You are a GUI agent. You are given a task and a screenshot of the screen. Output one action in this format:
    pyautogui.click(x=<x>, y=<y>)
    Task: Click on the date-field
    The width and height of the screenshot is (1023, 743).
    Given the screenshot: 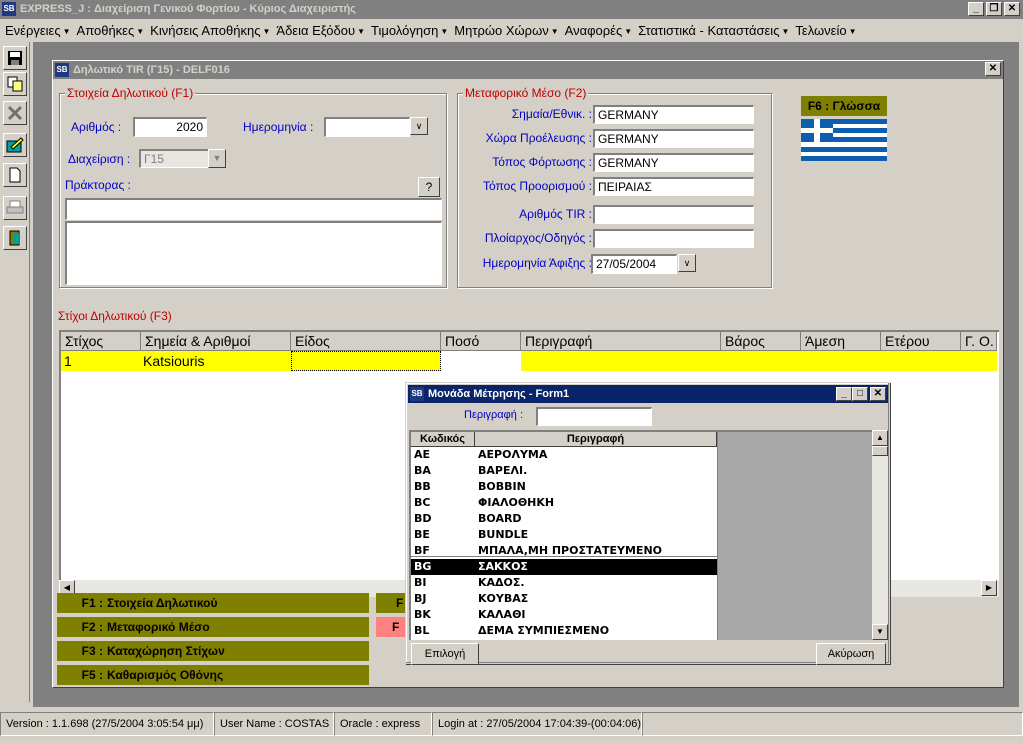 What is the action you would take?
    pyautogui.click(x=367, y=127)
    